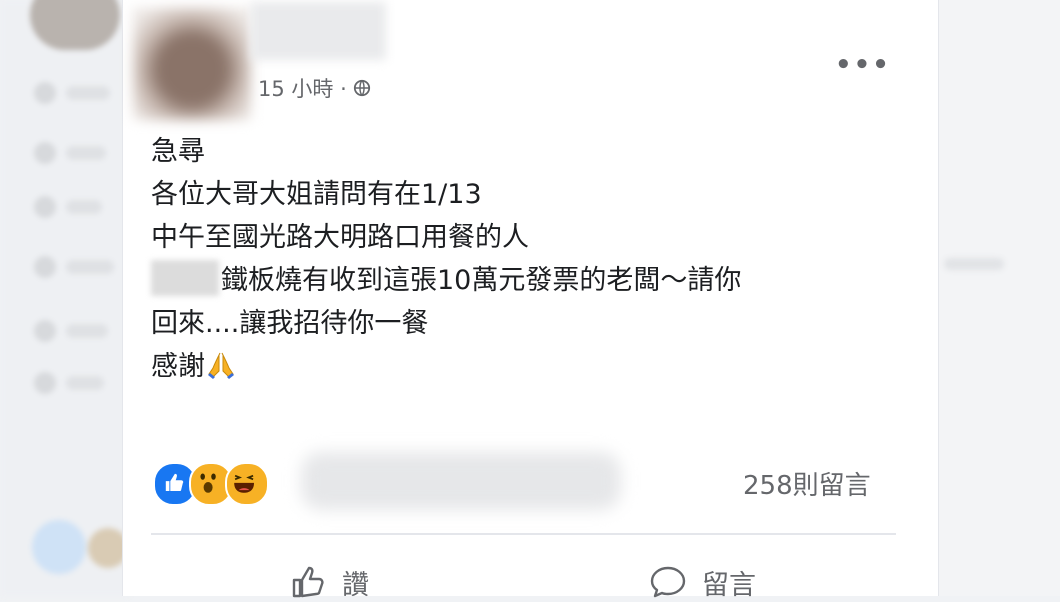 The width and height of the screenshot is (1060, 602). I want to click on post-line: 感謝, so click(178, 366).